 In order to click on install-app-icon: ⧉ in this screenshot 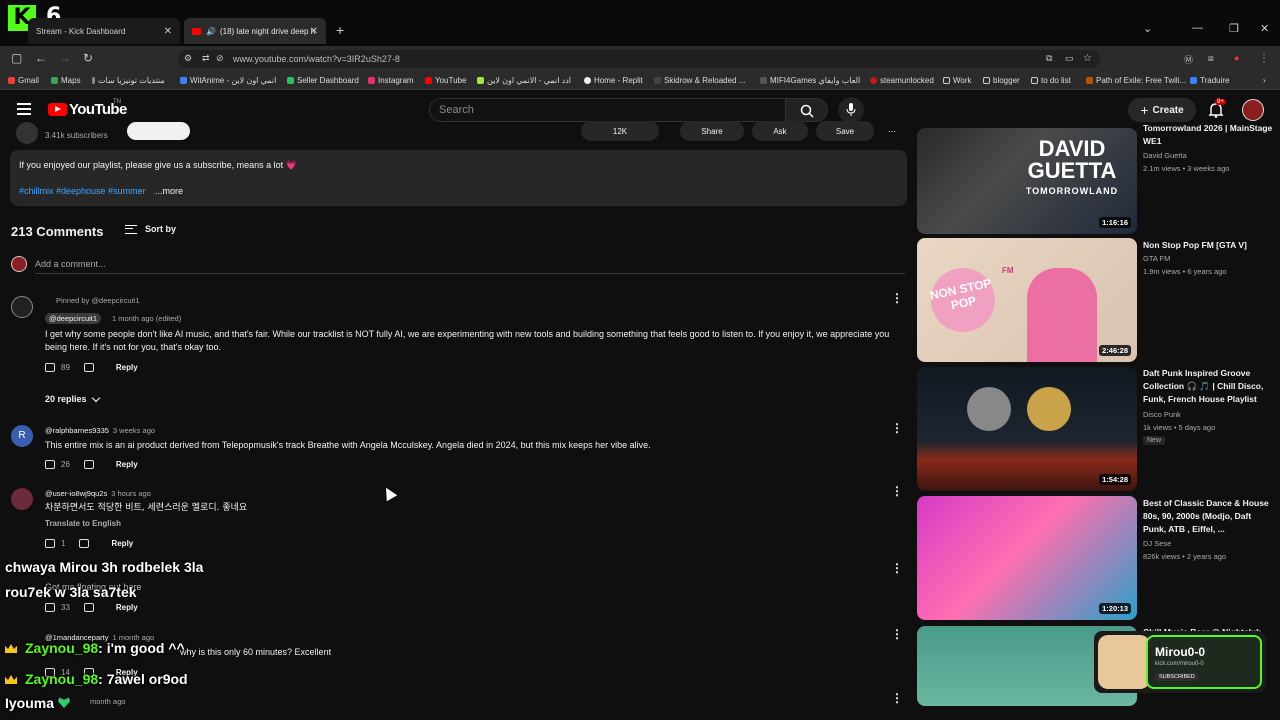, I will do `click(1049, 58)`.